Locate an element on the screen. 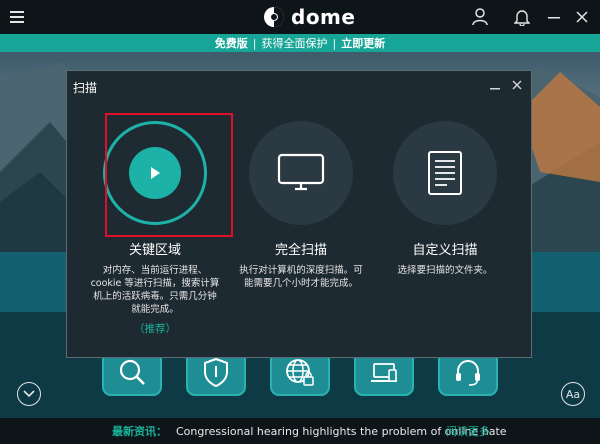  custom-scan-description: 选择要扫描的文件夹。 is located at coordinates (445, 270).